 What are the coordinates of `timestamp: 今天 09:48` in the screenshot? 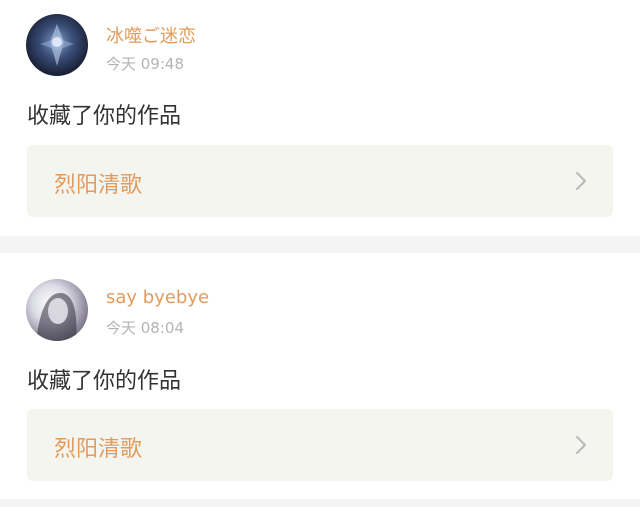 It's located at (145, 64).